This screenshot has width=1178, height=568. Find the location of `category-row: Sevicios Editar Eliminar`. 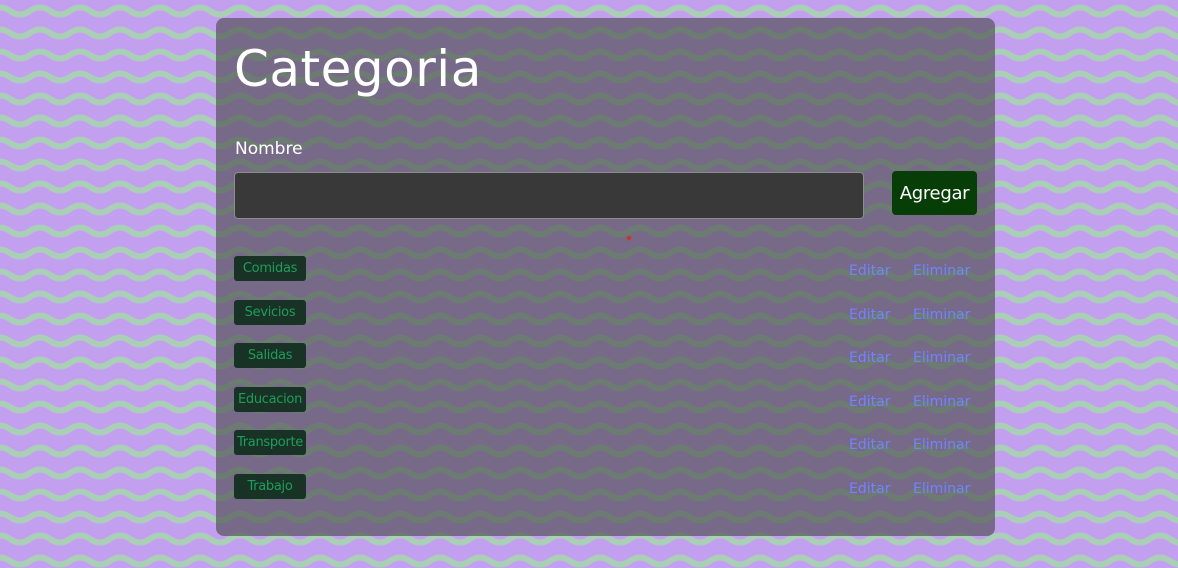

category-row: Sevicios Editar Eliminar is located at coordinates (606, 321).